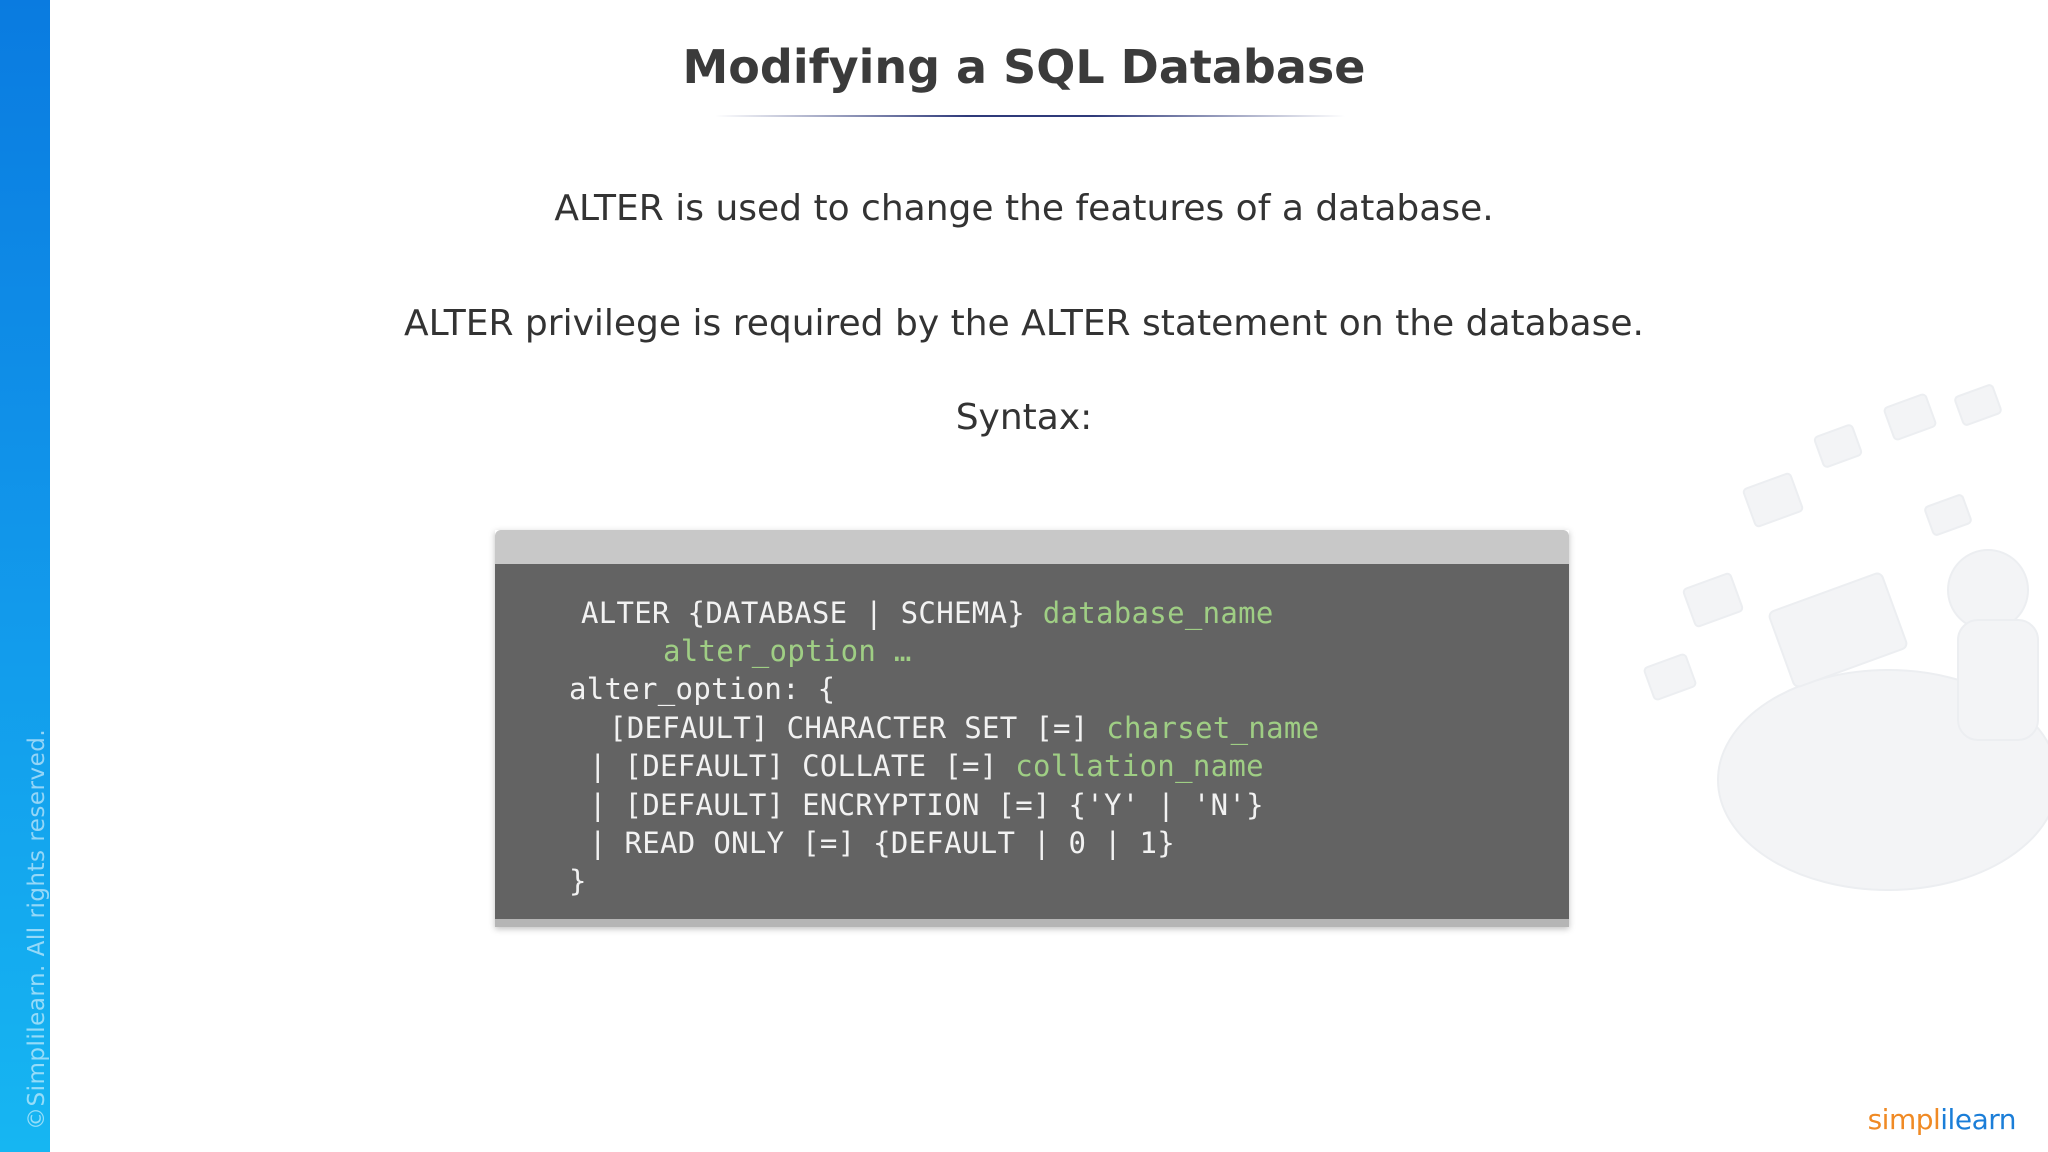 The image size is (2048, 1152). Describe the element at coordinates (25, 576) in the screenshot. I see `side-gradient-strip: ©Simplilearn. All rights reserved.` at that location.